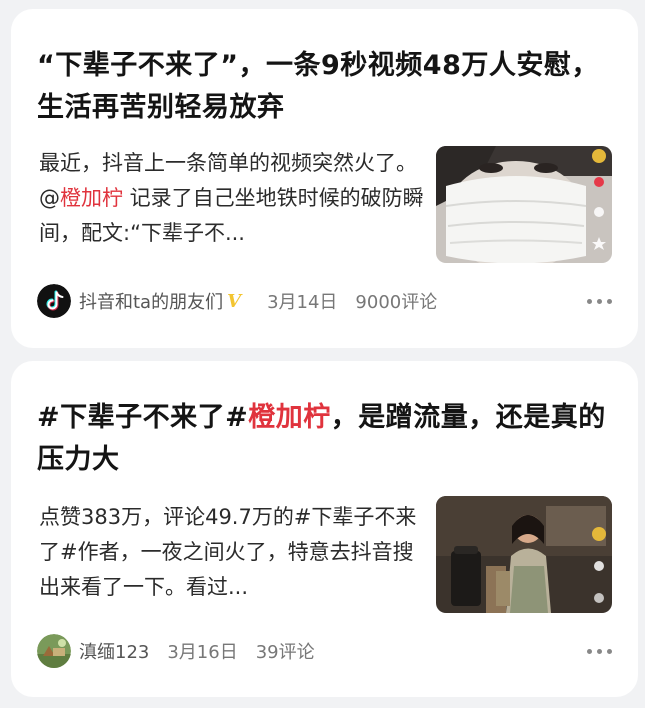 This screenshot has height=708, width=645. I want to click on douyin-logo-icon, so click(54, 301).